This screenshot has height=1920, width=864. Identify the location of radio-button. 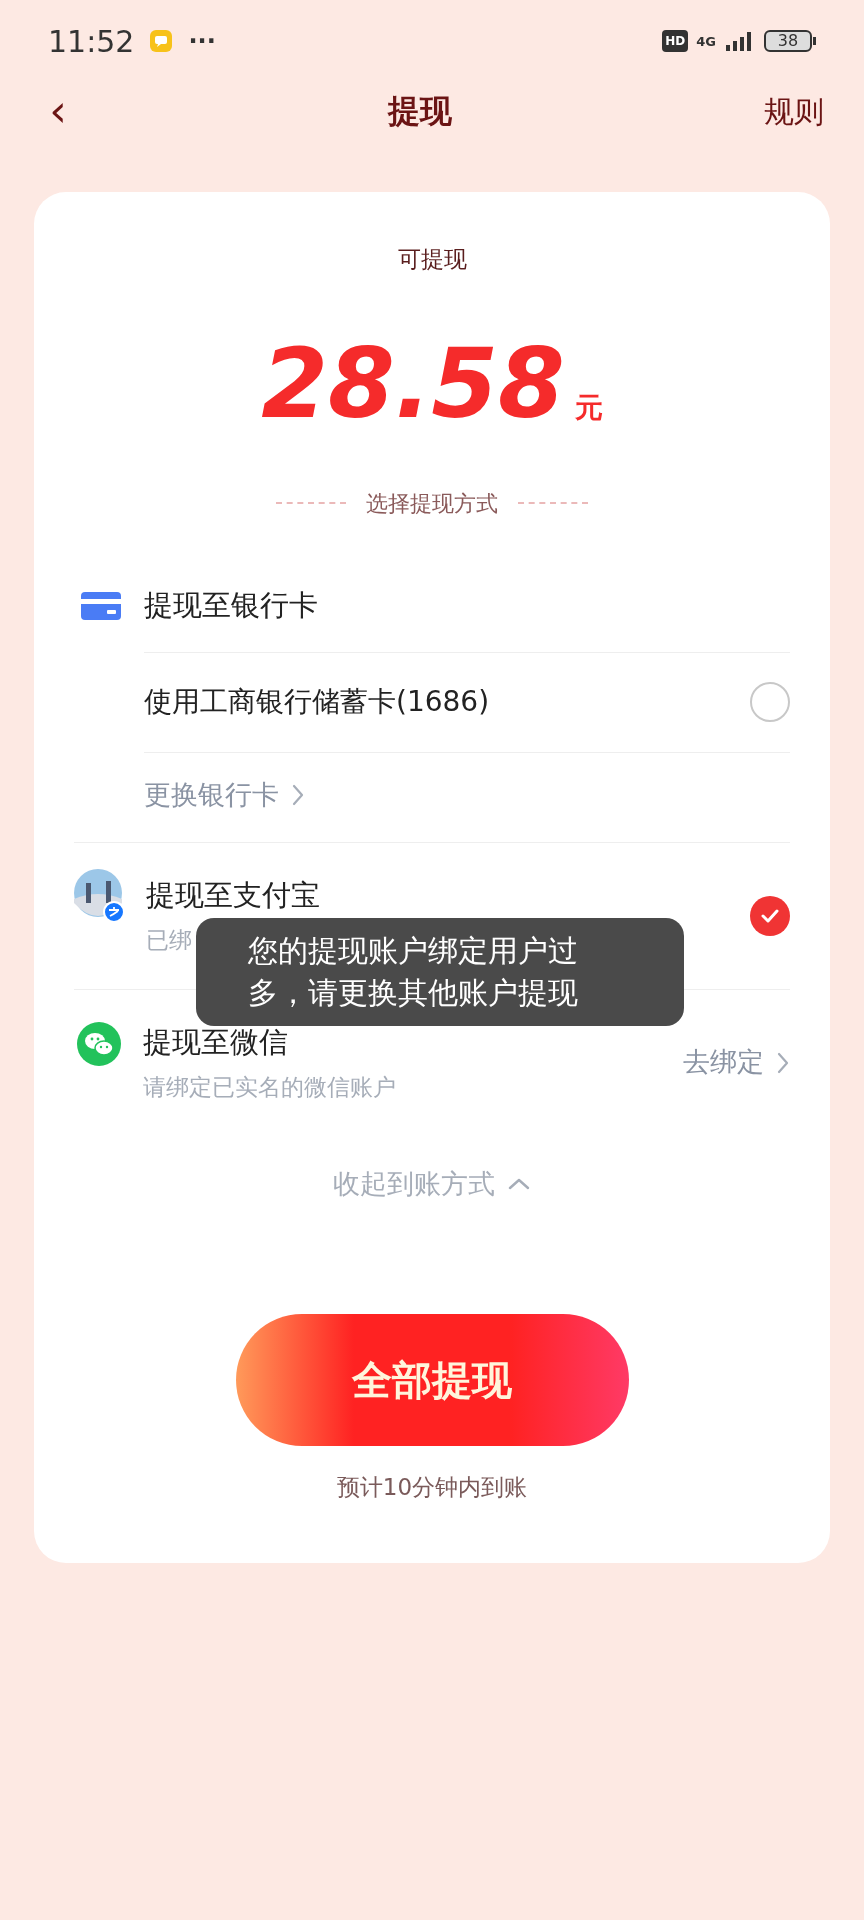
(770, 702).